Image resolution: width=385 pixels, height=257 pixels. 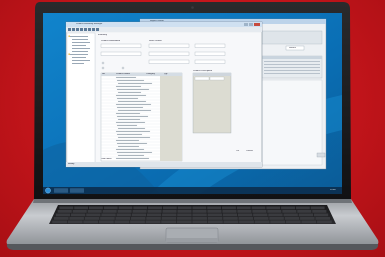 I want to click on close-button, so click(x=321, y=155).